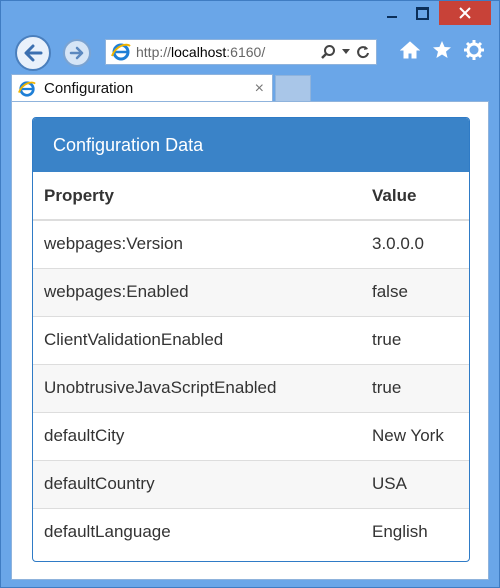 Image resolution: width=500 pixels, height=588 pixels. I want to click on column-header-property: Property, so click(197, 196).